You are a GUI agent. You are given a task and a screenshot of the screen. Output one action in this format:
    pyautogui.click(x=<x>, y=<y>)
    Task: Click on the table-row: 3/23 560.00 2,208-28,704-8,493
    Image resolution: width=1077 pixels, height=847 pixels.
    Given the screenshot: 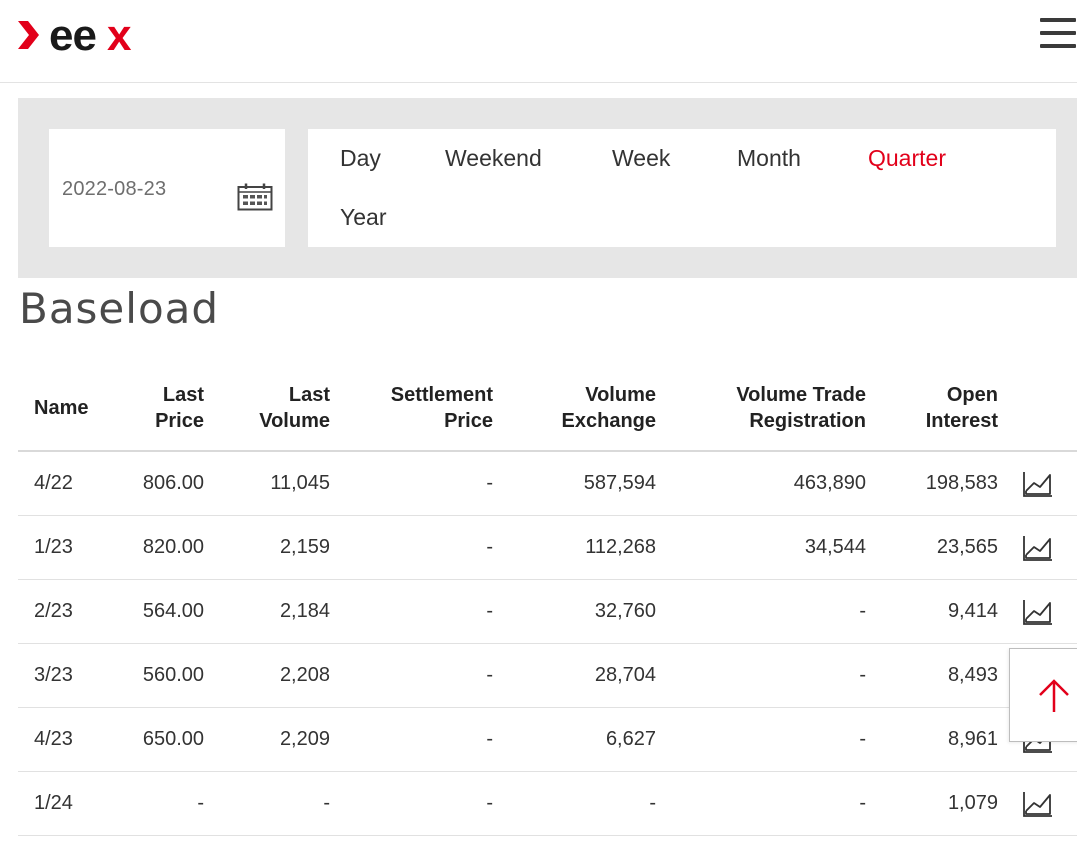 What is the action you would take?
    pyautogui.click(x=547, y=675)
    